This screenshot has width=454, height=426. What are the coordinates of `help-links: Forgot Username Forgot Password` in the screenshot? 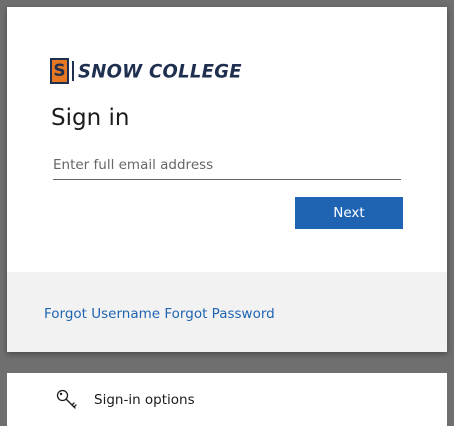 It's located at (159, 314).